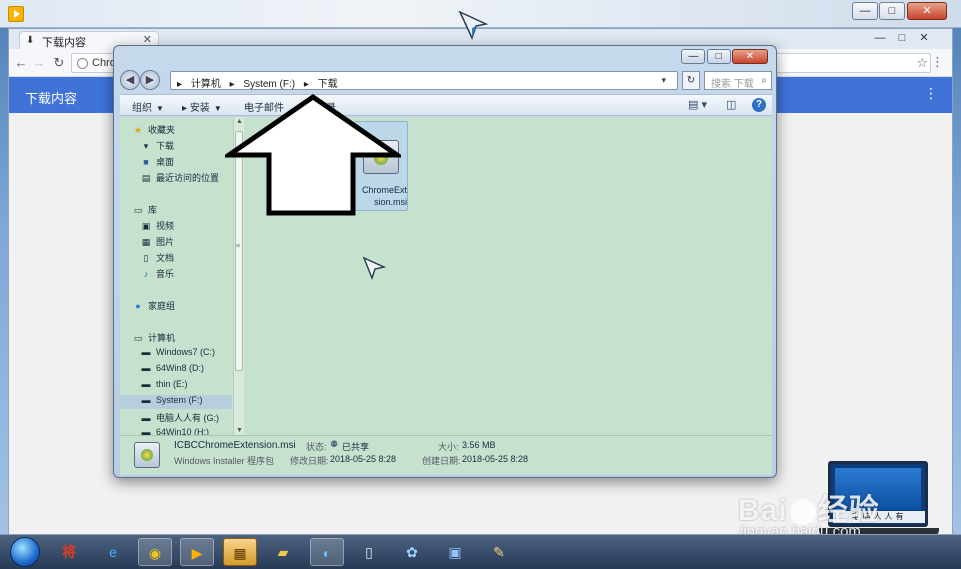 The height and width of the screenshot is (569, 961). I want to click on desktop-icon: ■, so click(146, 162).